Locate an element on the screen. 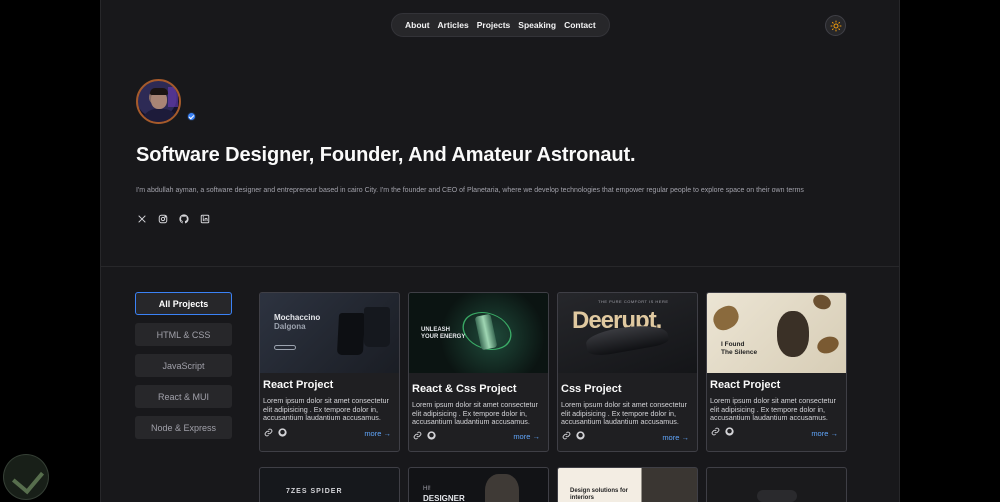 The width and height of the screenshot is (1000, 502). project-card: Design solutions for interiors is located at coordinates (627, 484).